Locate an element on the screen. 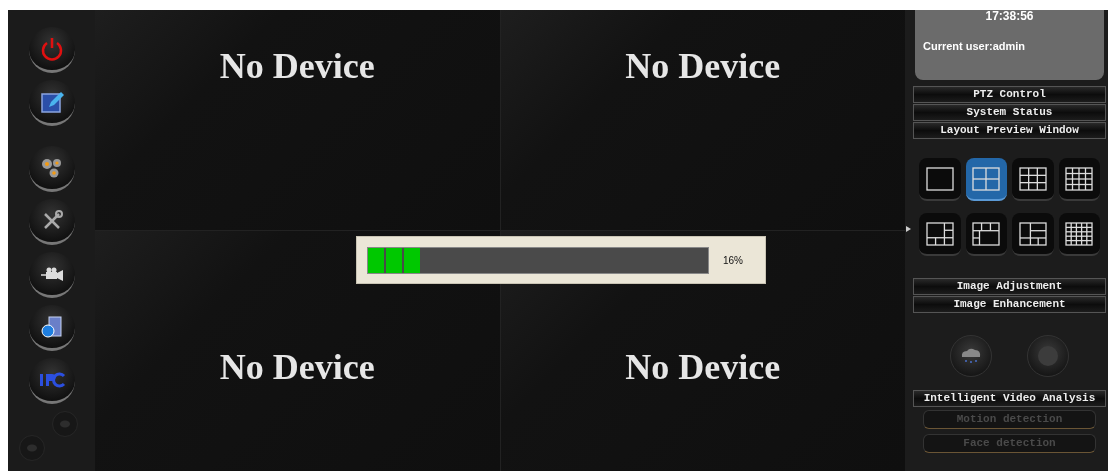 The image size is (1108, 471). menu-bar: System Status is located at coordinates (1009, 112).